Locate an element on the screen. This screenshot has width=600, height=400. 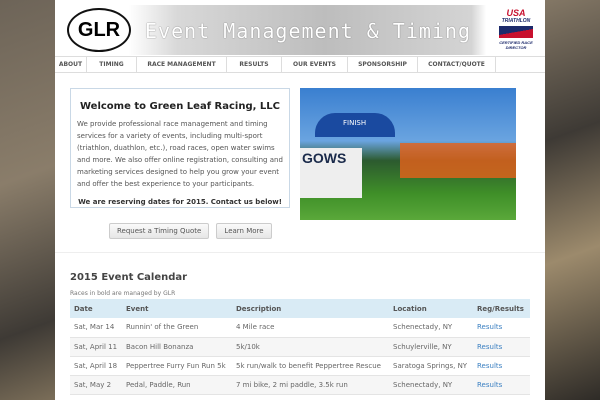
calendar-note: Races in bold are managed by GLR is located at coordinates (123, 293).